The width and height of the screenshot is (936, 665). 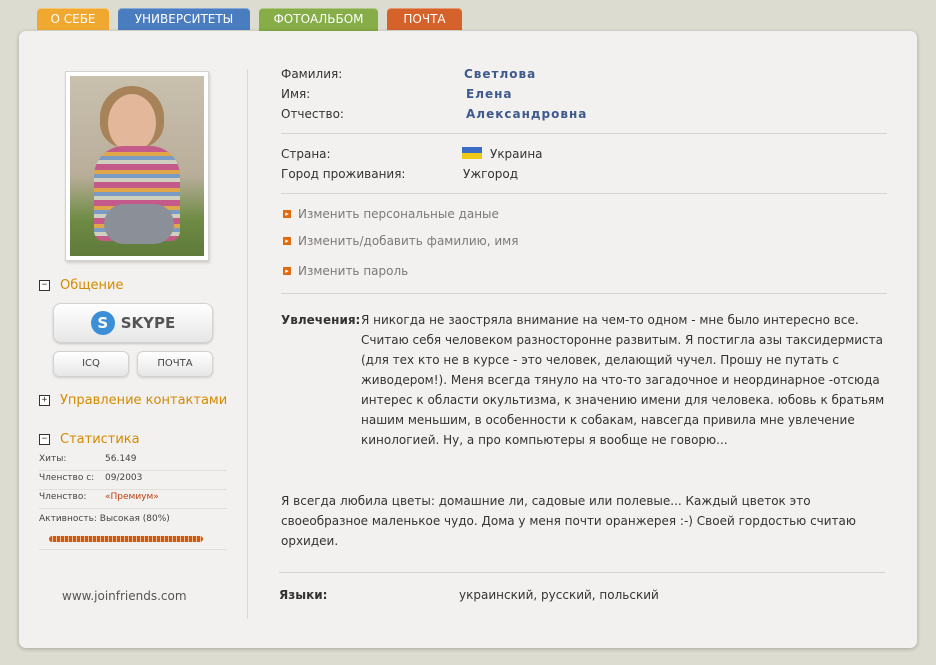 What do you see at coordinates (303, 595) in the screenshot?
I see `languages-label: Языки:` at bounding box center [303, 595].